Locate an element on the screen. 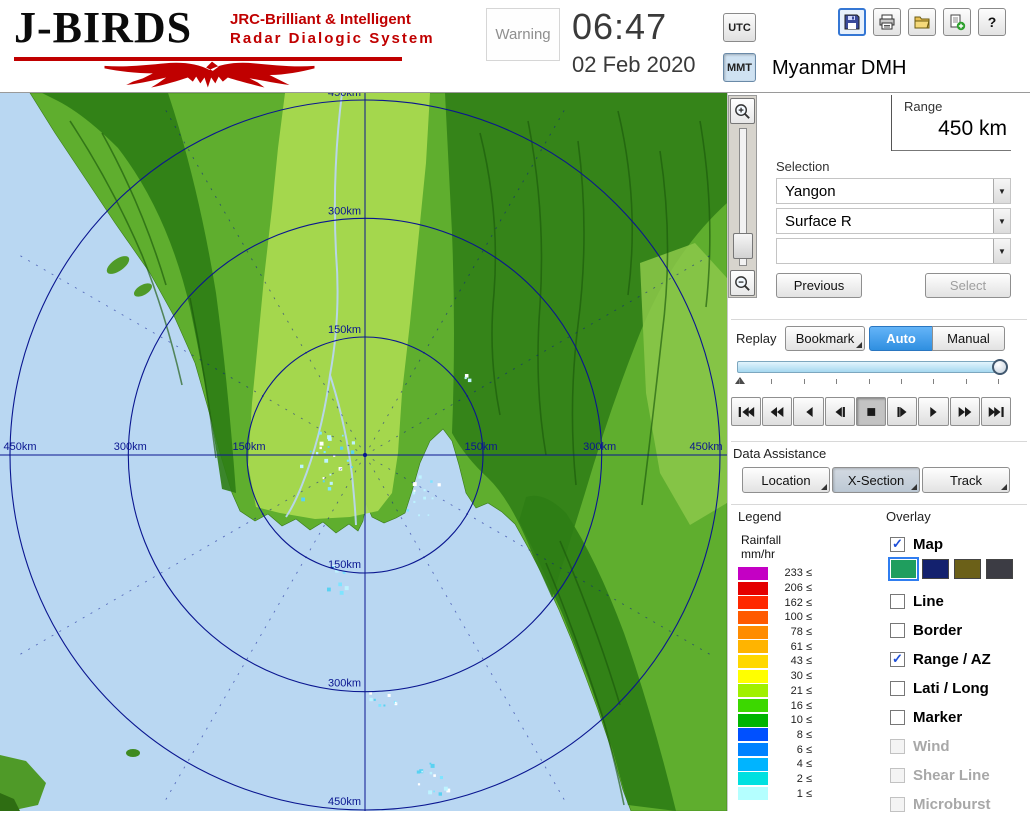 Image resolution: width=1030 pixels, height=816 pixels. legend-value: 206 ≤ is located at coordinates (798, 588).